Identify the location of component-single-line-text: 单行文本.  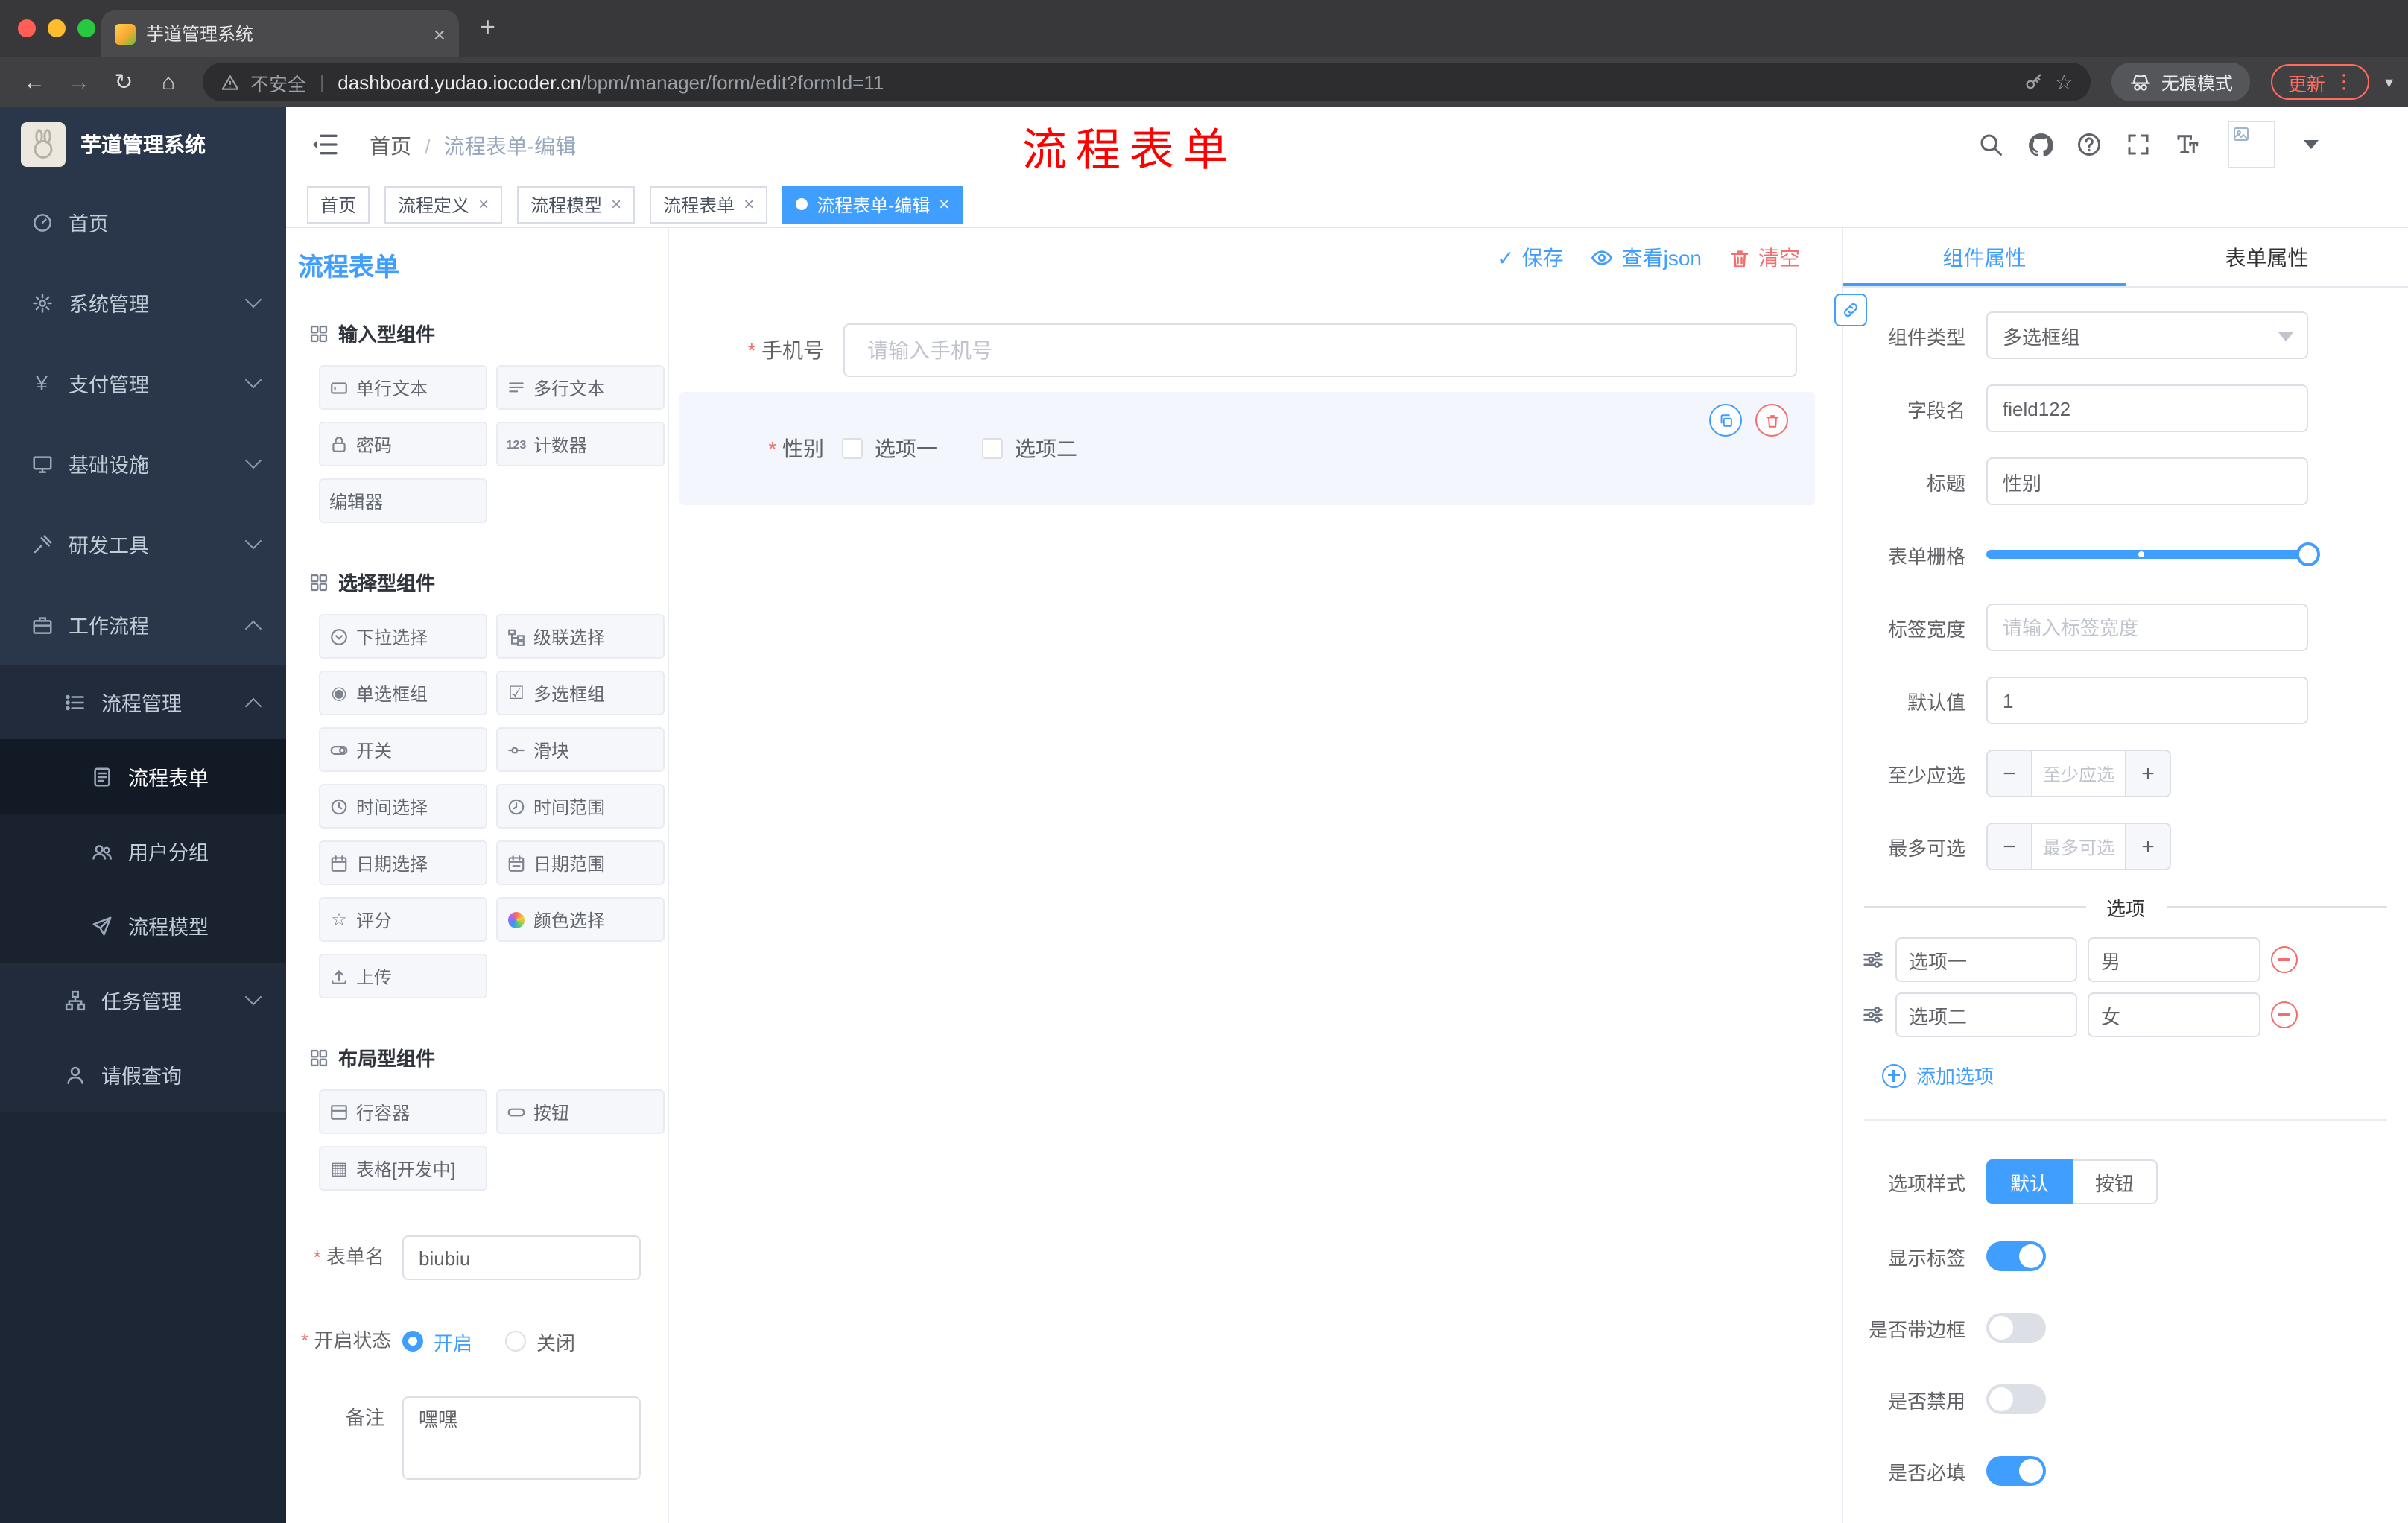
(403, 388).